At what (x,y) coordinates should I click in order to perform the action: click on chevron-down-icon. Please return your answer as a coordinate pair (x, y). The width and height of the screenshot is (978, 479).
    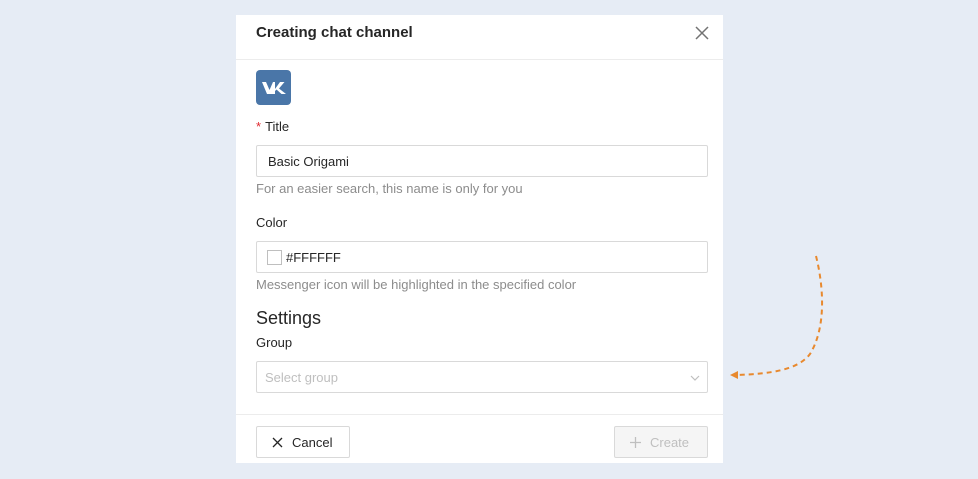
    Looking at the image, I should click on (695, 378).